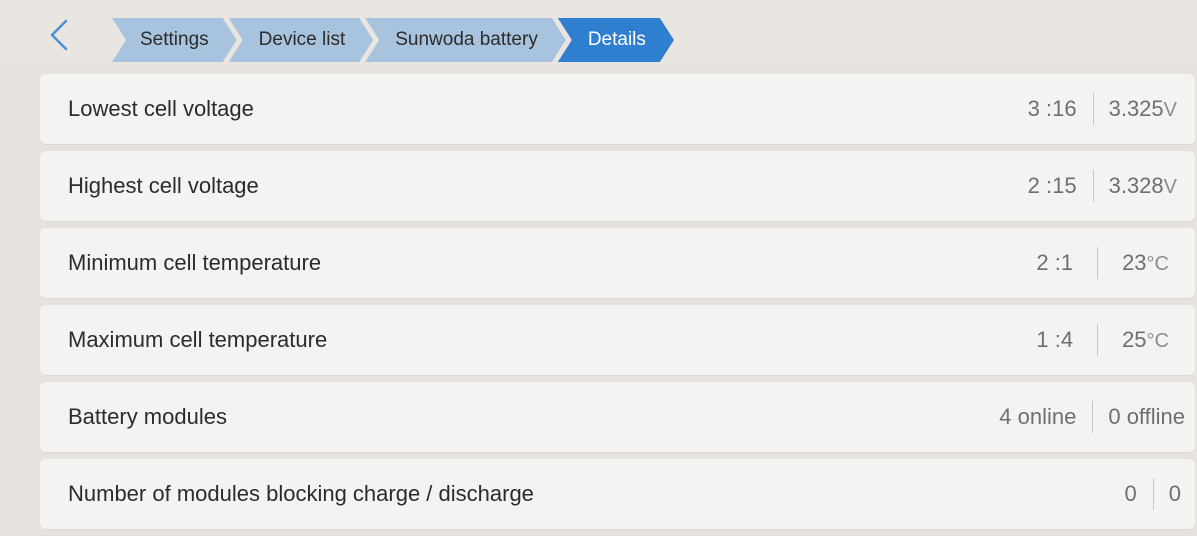 The width and height of the screenshot is (1197, 536). I want to click on row-battery-modules: Battery modules 4 online 0 offline, so click(617, 417).